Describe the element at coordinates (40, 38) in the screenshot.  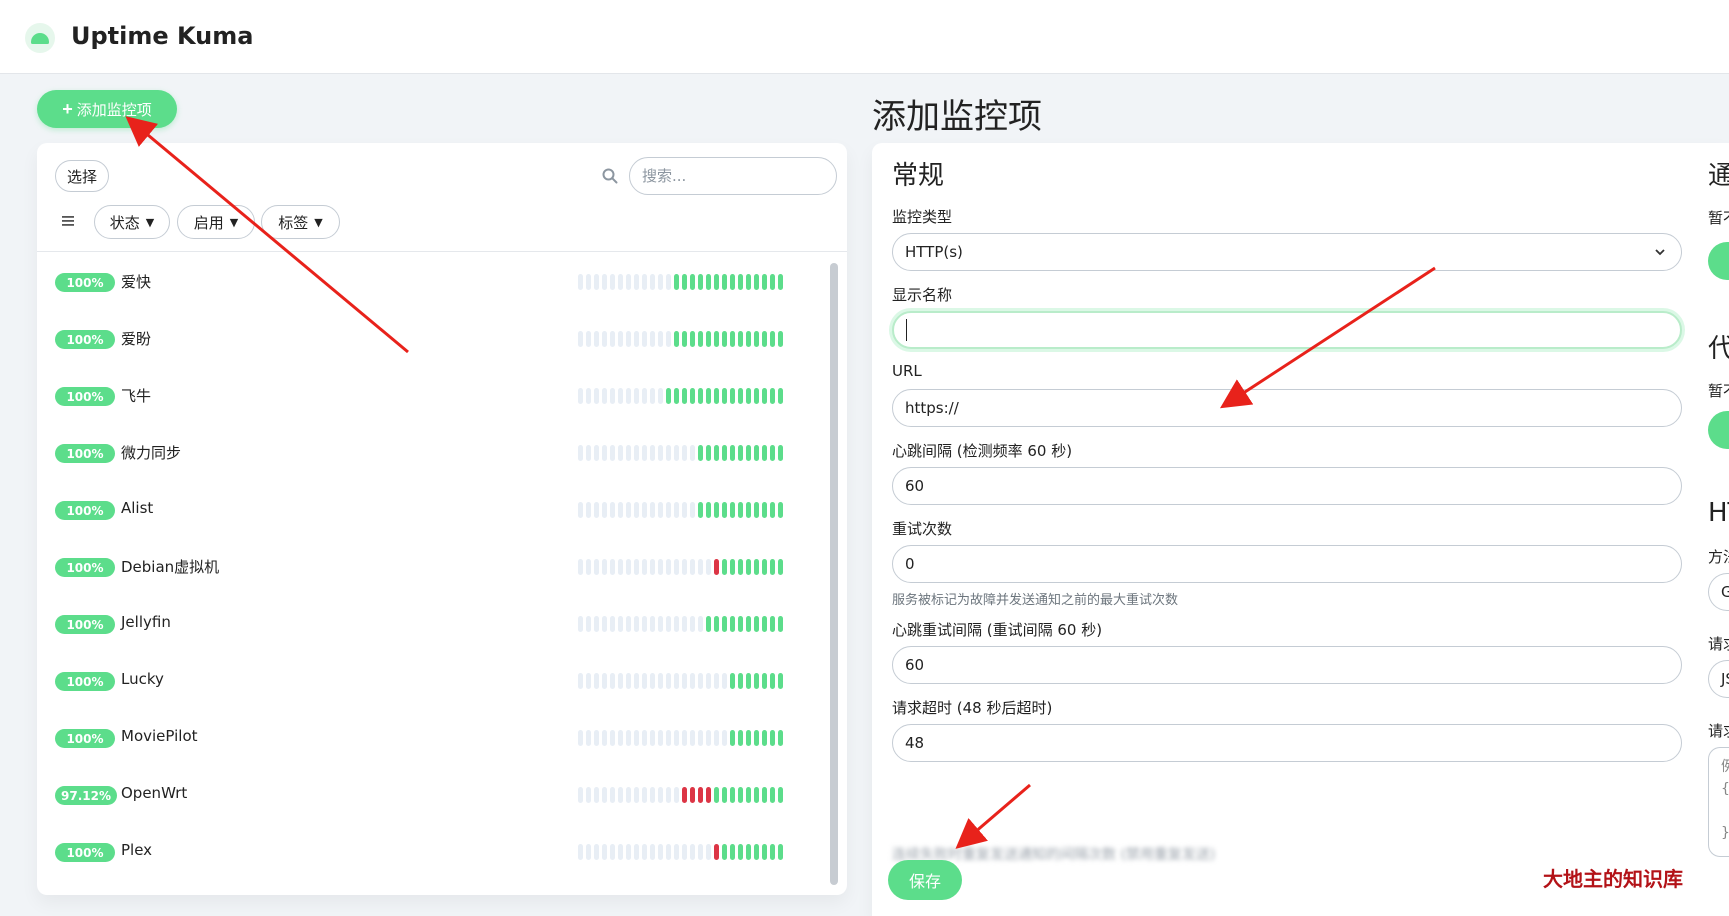
I see `uptime-kuma-logo-icon` at that location.